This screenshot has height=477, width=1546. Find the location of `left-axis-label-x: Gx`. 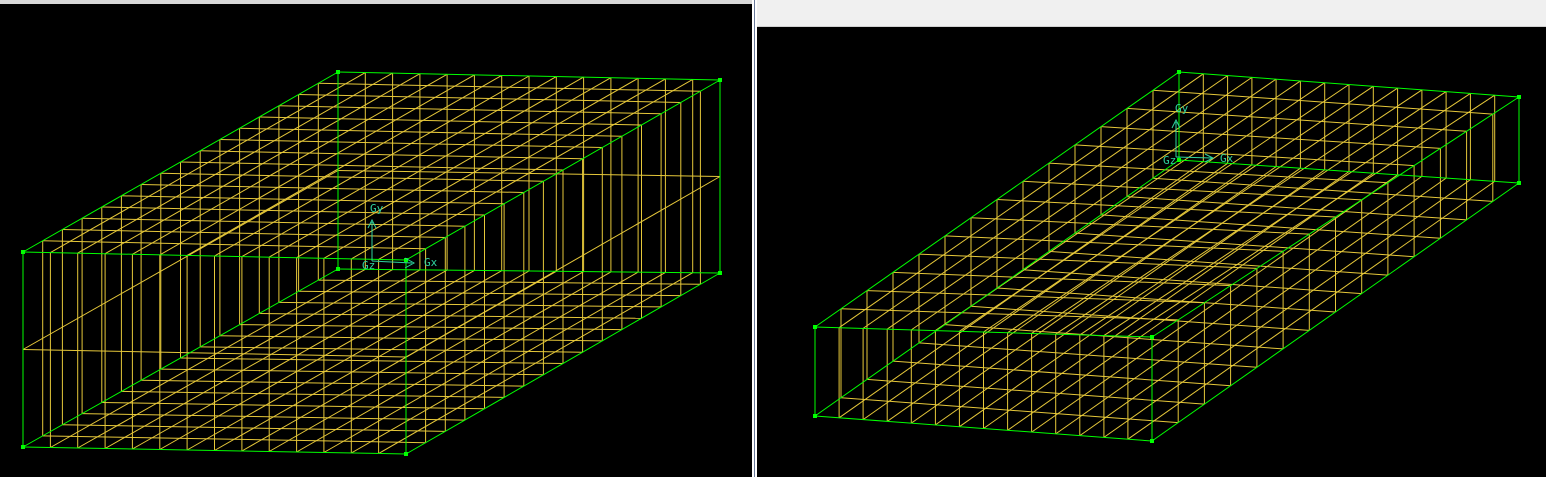

left-axis-label-x: Gx is located at coordinates (431, 262).